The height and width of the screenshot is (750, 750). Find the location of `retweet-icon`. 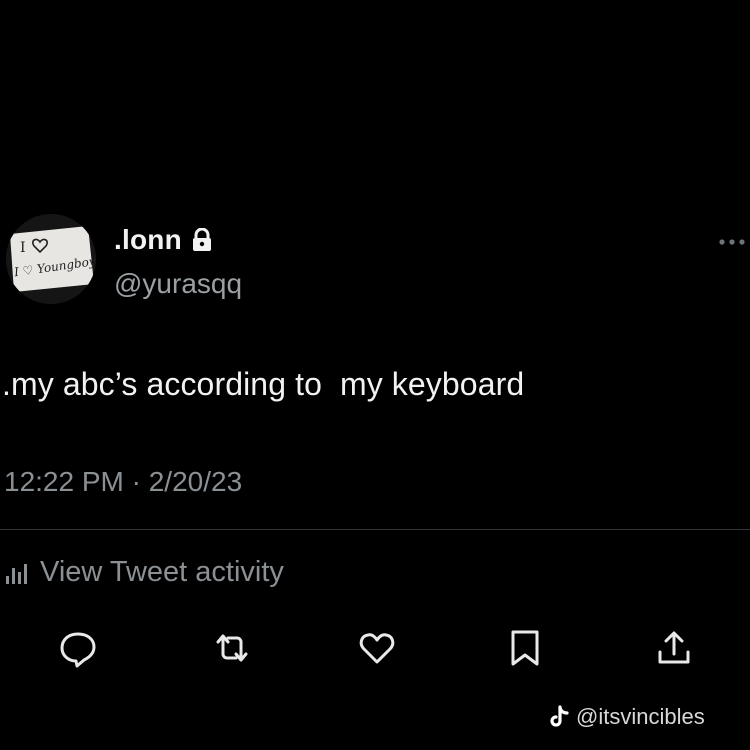

retweet-icon is located at coordinates (232, 648).